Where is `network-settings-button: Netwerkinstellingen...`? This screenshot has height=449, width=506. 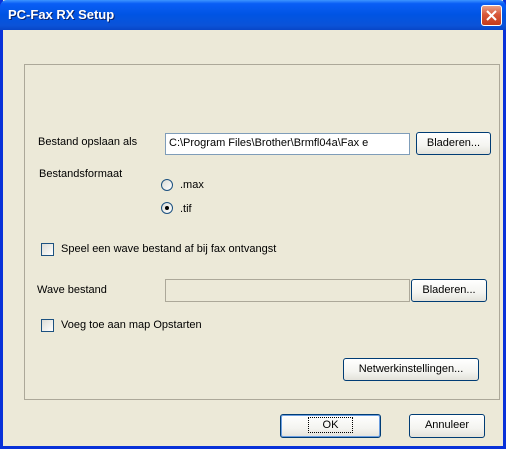
network-settings-button: Netwerkinstellingen... is located at coordinates (411, 369).